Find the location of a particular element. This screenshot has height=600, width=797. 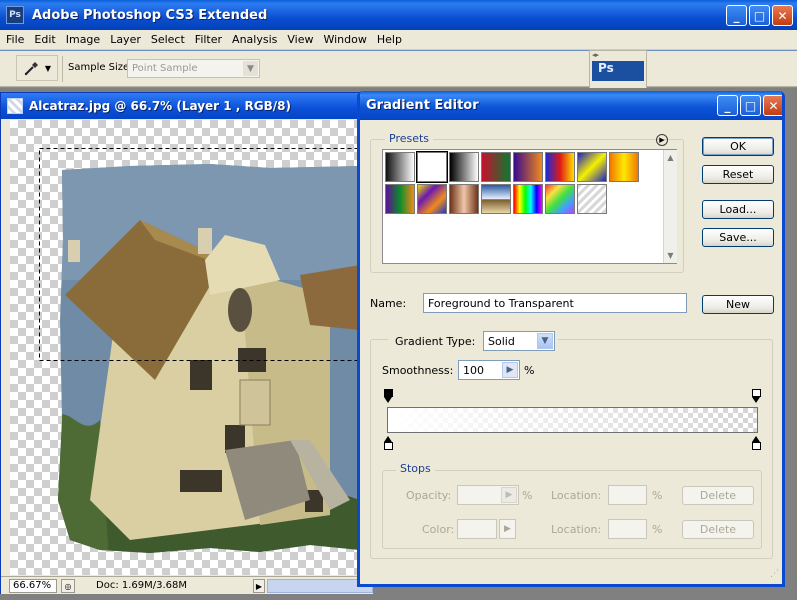

ok-button: OK is located at coordinates (738, 146).